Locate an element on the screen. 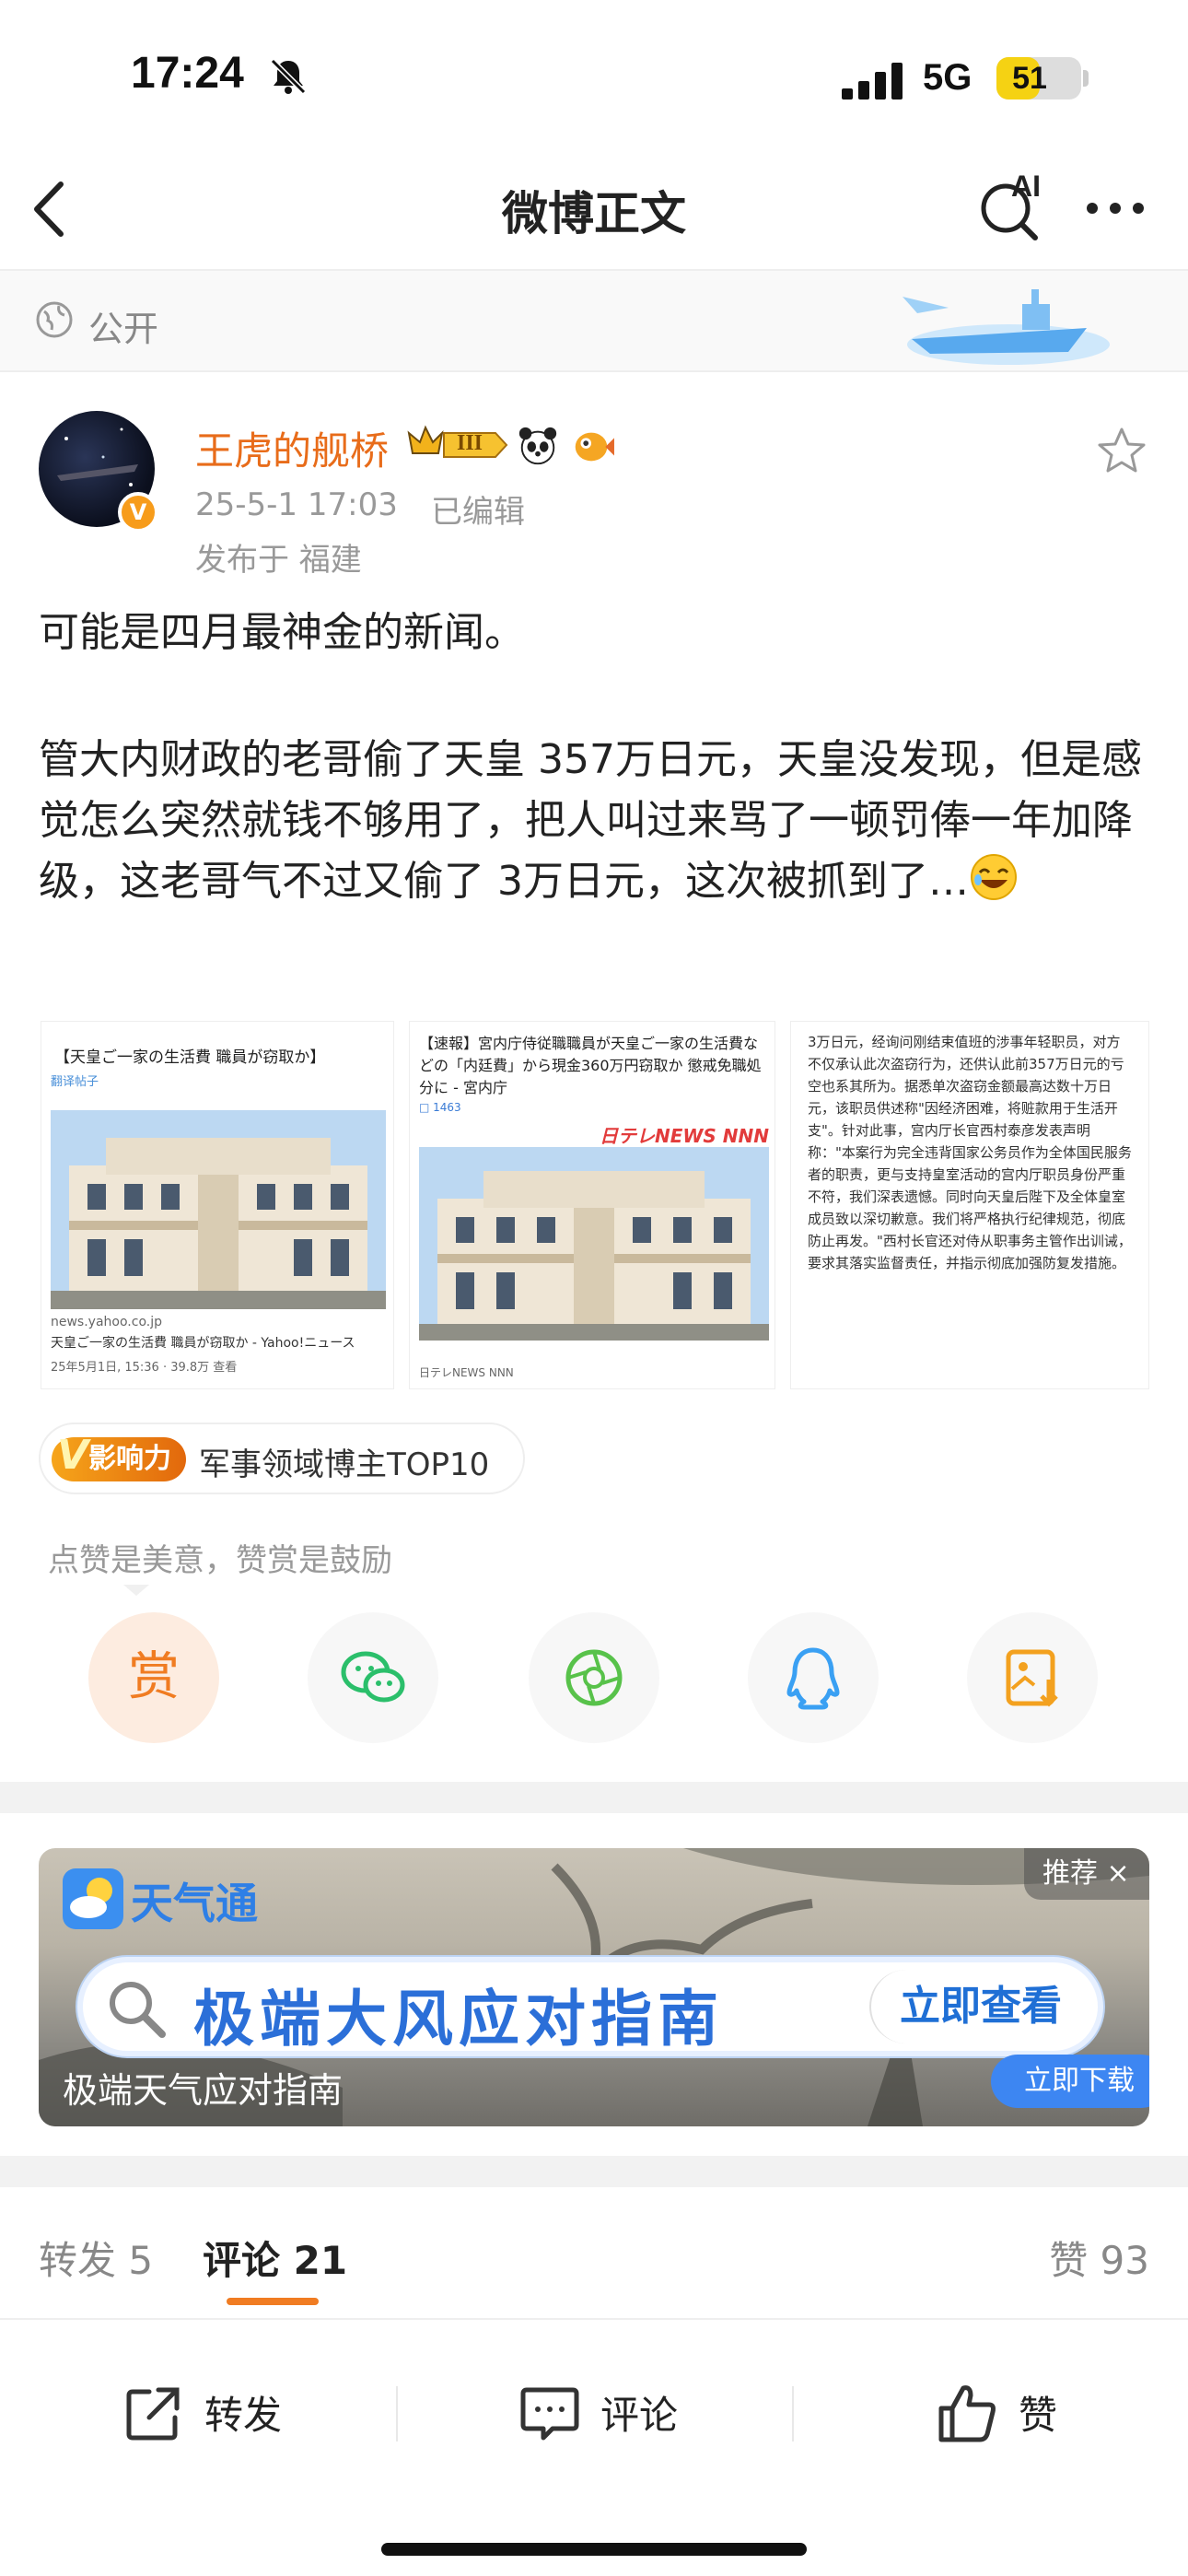 The width and height of the screenshot is (1188, 2576). tab-like: 赞 93 is located at coordinates (1099, 2258).